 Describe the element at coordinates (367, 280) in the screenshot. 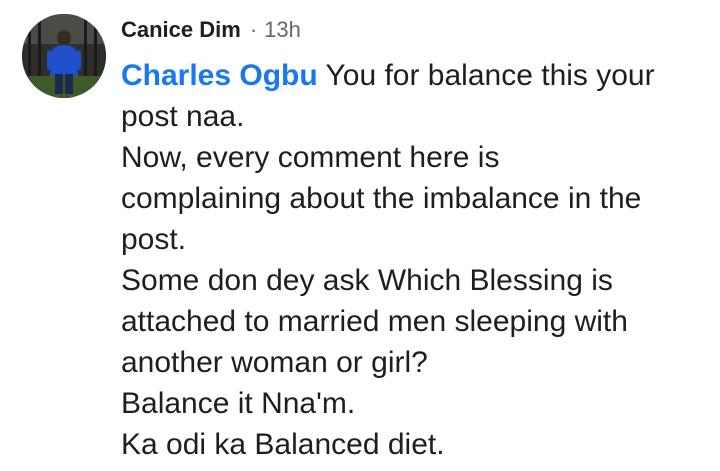

I see `comment-line: Some don dey ask Which Blessing is` at that location.